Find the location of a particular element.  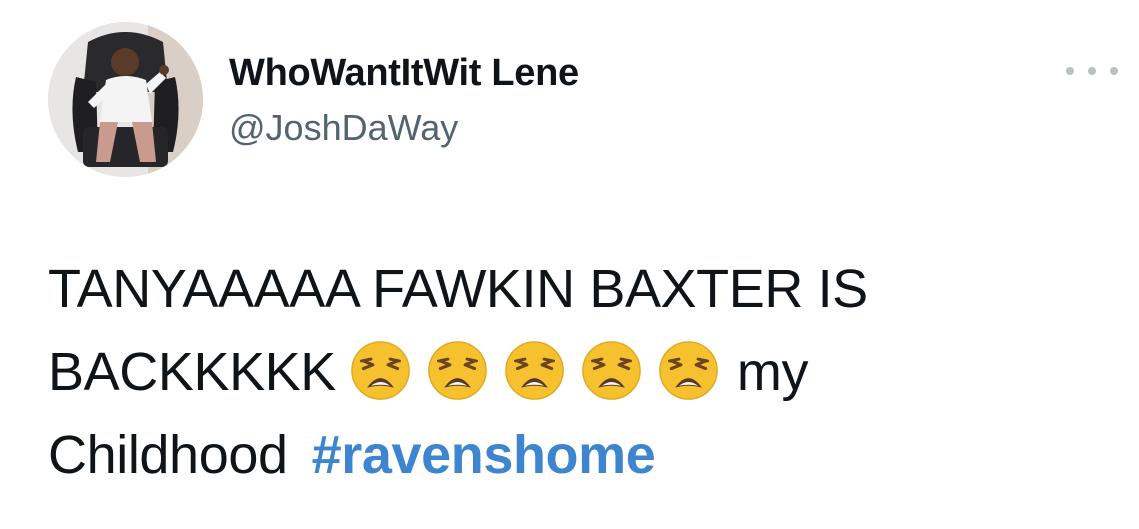

tweet-text-segment: BACKKKKK is located at coordinates (192, 372).